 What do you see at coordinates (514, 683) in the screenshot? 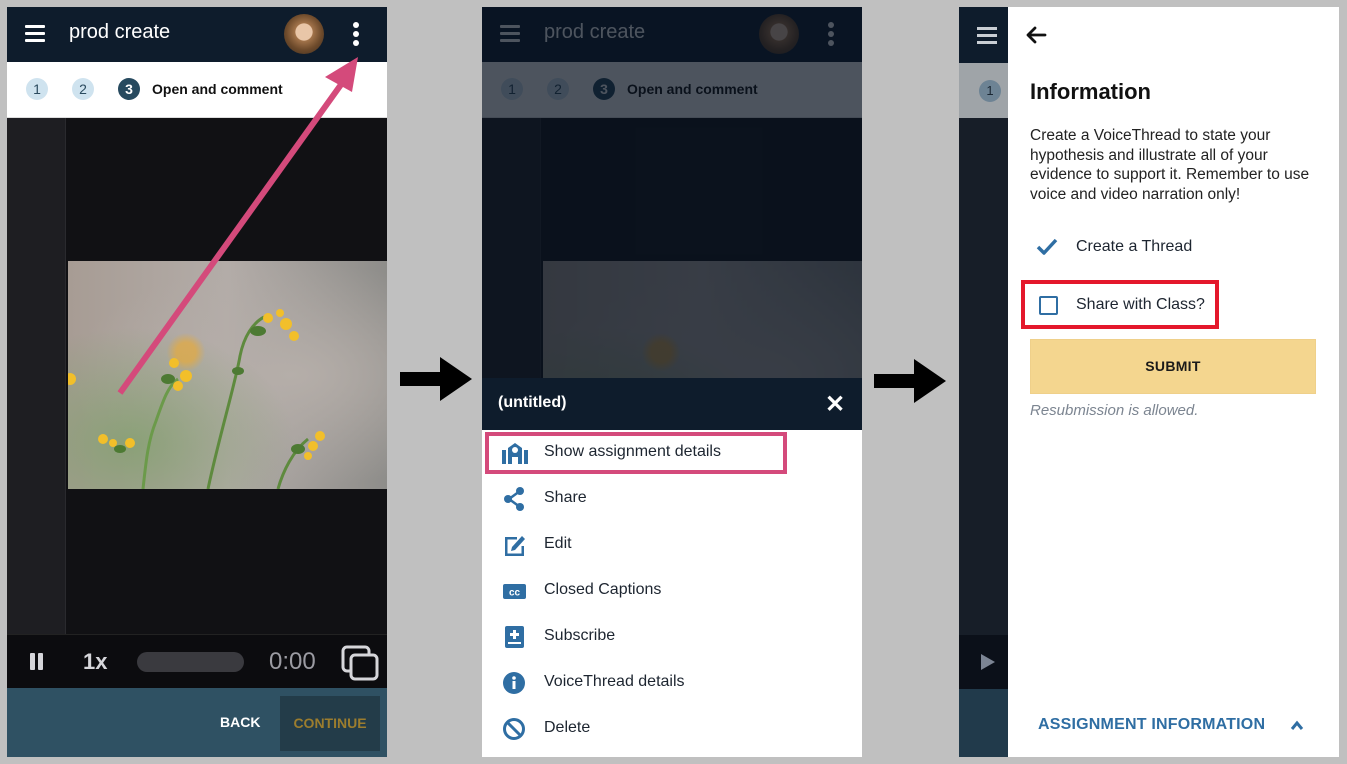
I see `info-icon` at bounding box center [514, 683].